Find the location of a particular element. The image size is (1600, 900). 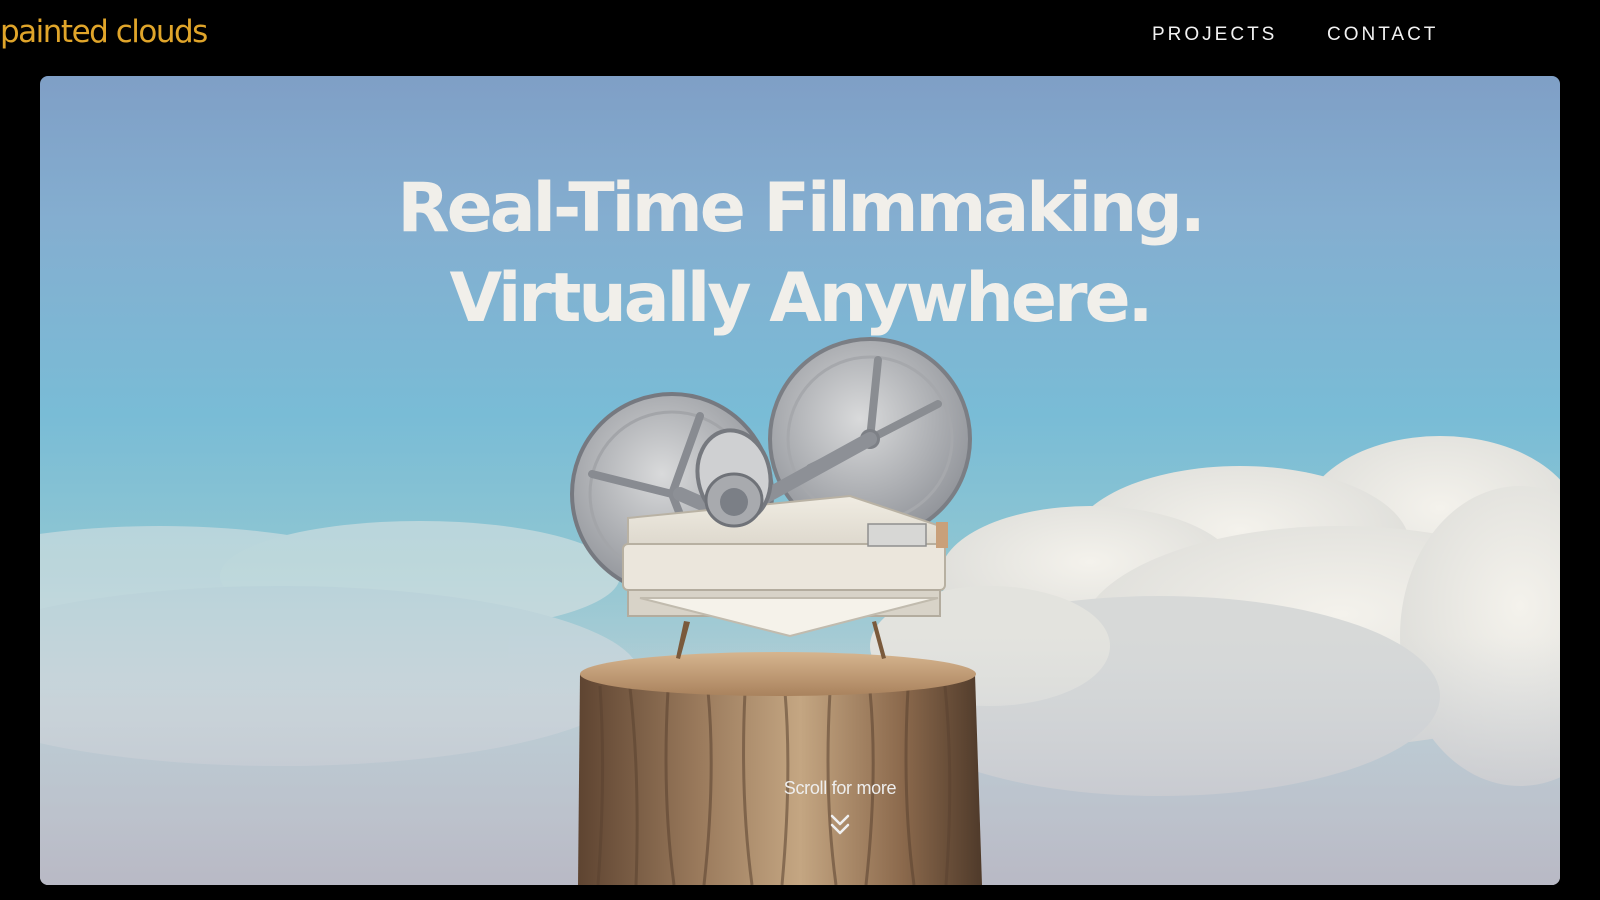

hero-headline-line1: Real-Time Filmmaking. is located at coordinates (801, 208).